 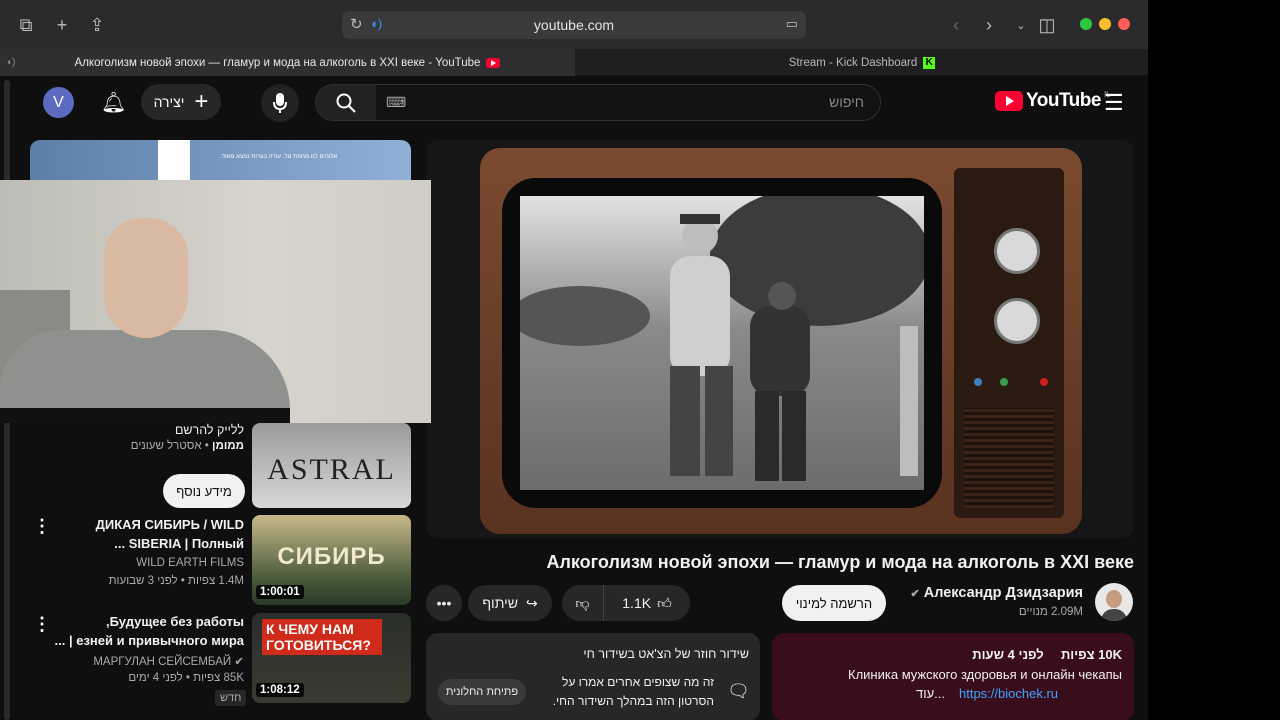 What do you see at coordinates (145, 415) in the screenshot?
I see `desk-image` at bounding box center [145, 415].